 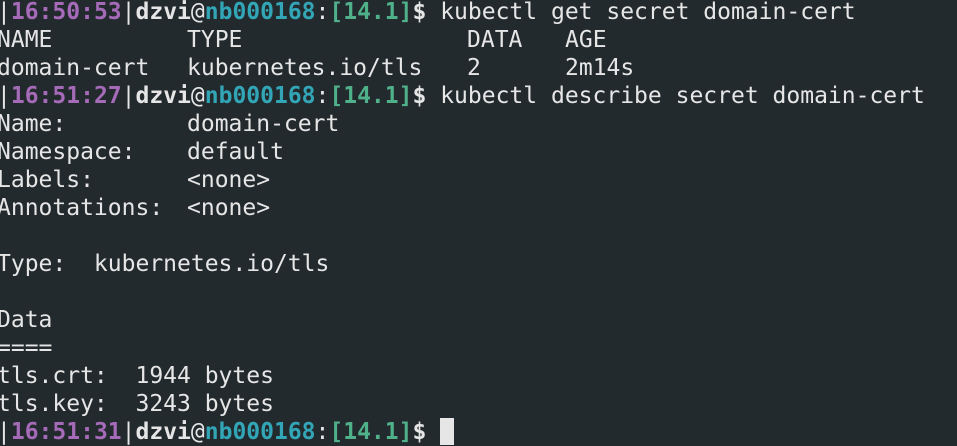 What do you see at coordinates (66, 432) in the screenshot?
I see `prompt-time: 16:51:31` at bounding box center [66, 432].